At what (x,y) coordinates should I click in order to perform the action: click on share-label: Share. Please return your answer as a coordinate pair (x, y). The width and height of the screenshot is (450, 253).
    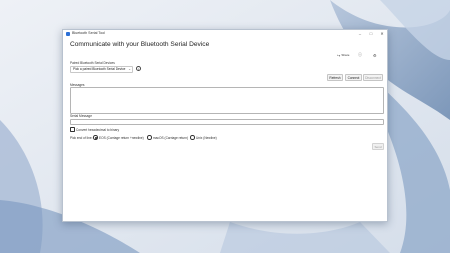
    Looking at the image, I should click on (345, 55).